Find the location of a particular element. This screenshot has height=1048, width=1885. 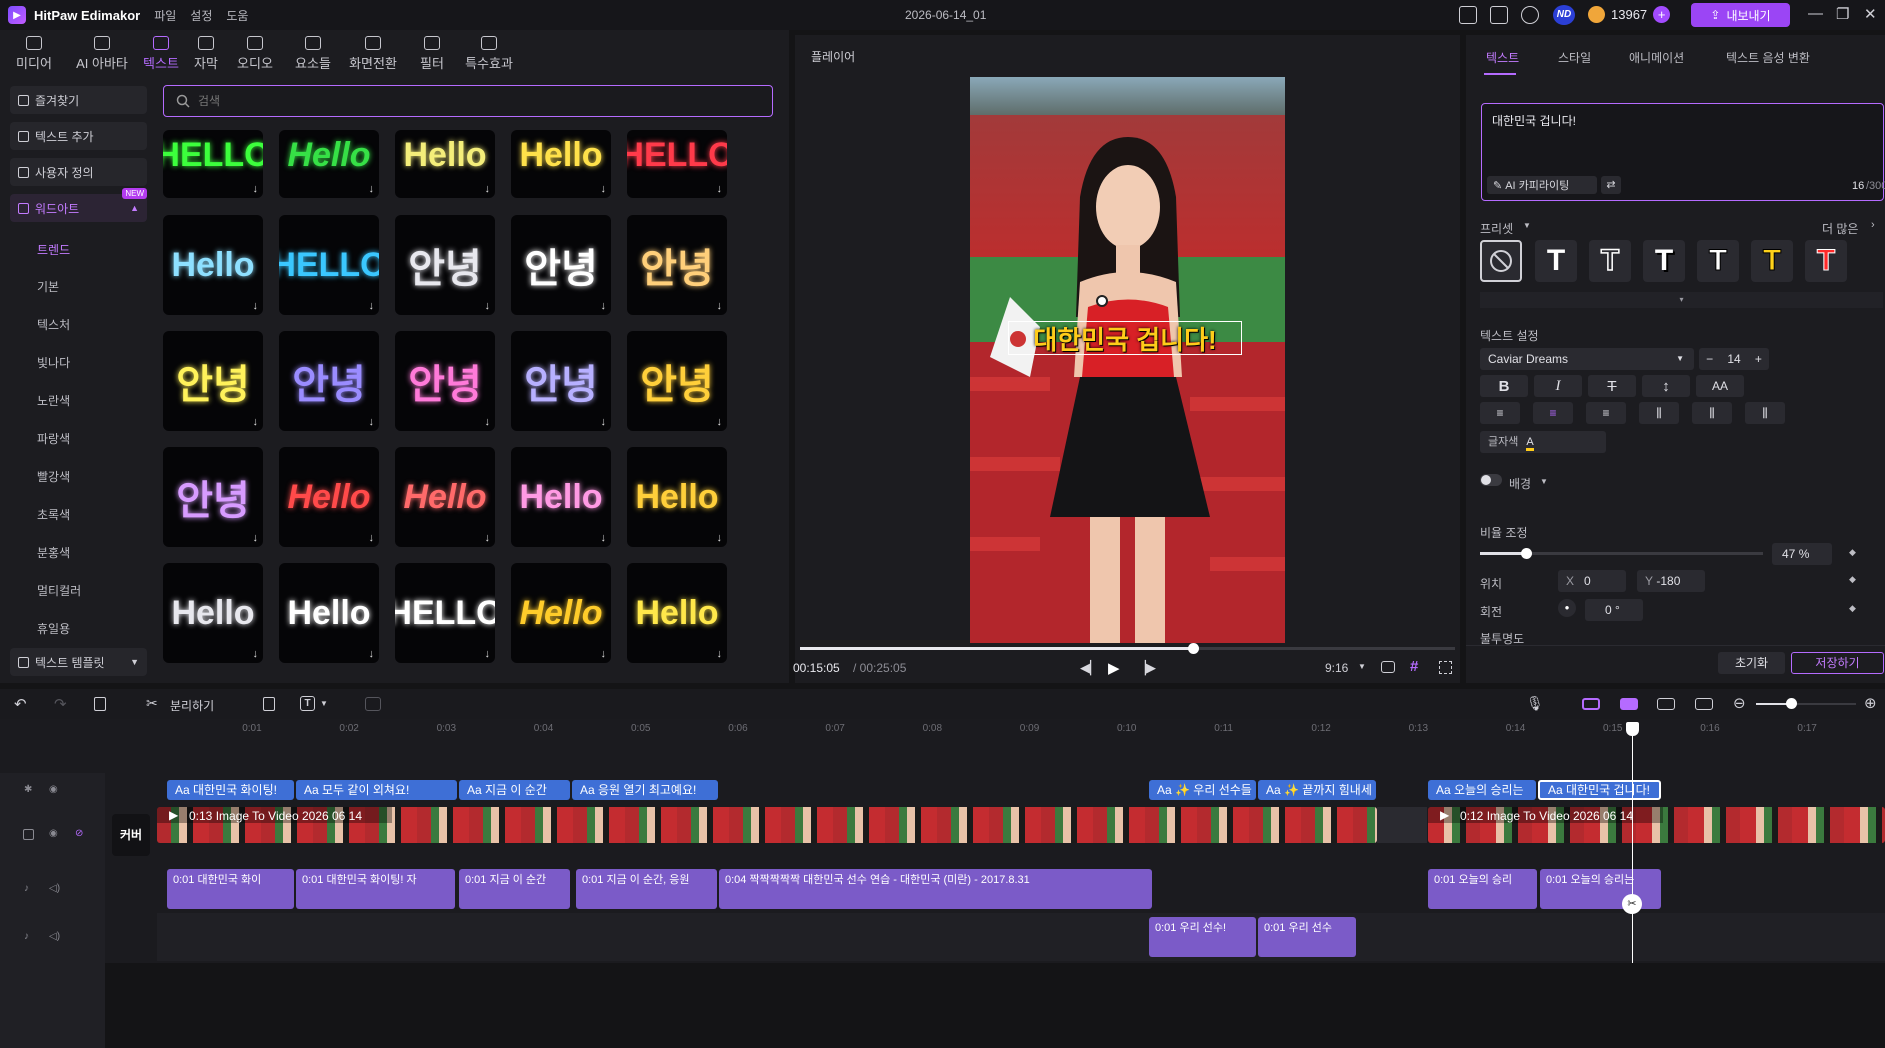

zoom-slider is located at coordinates (1806, 703).